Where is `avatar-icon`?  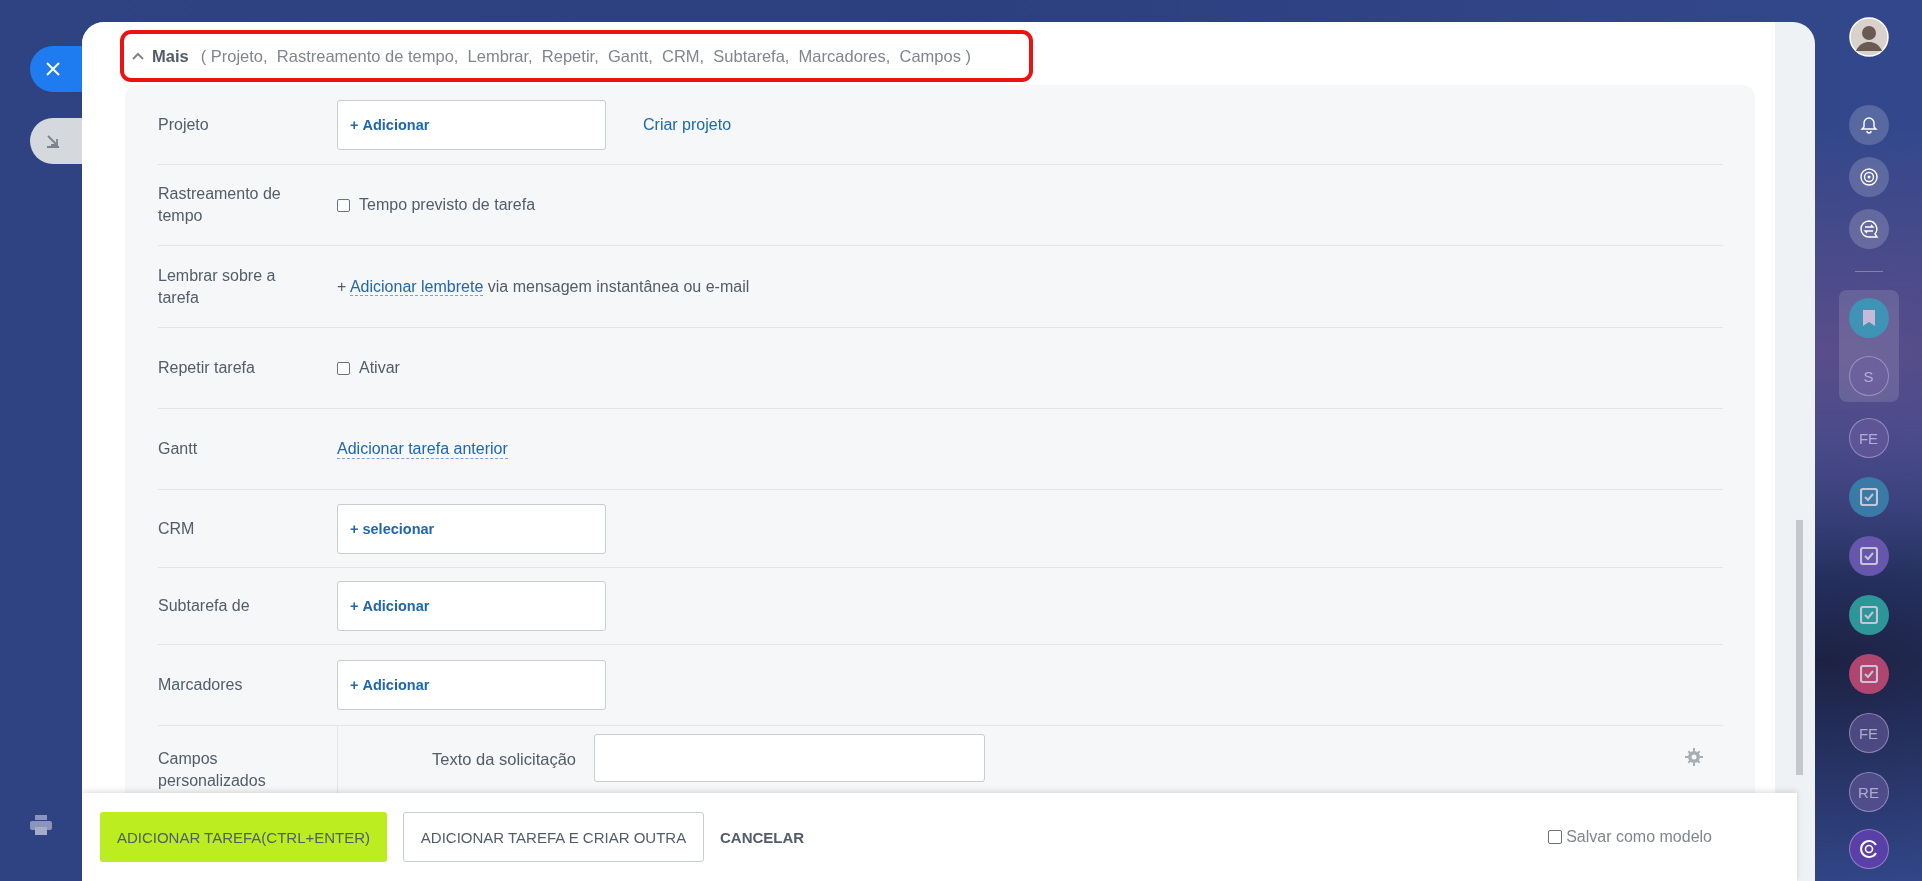 avatar-icon is located at coordinates (1868, 37).